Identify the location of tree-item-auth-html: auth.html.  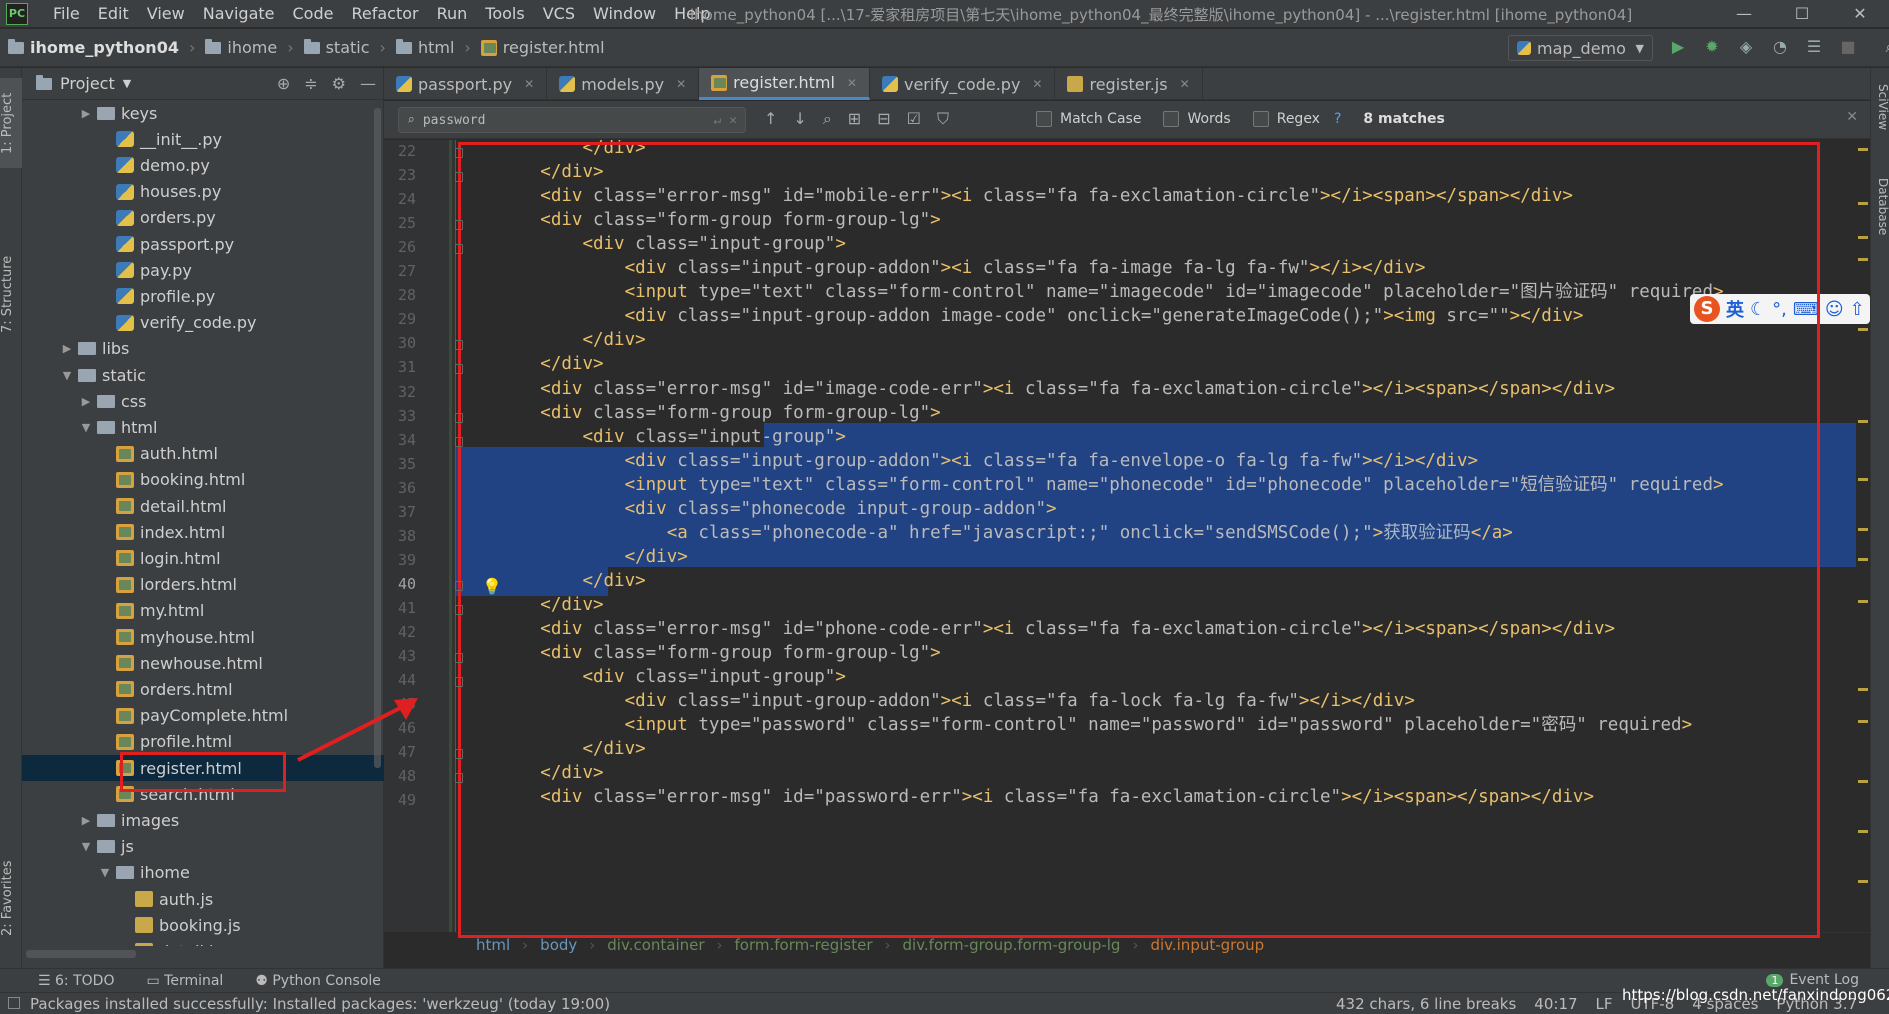
(203, 454).